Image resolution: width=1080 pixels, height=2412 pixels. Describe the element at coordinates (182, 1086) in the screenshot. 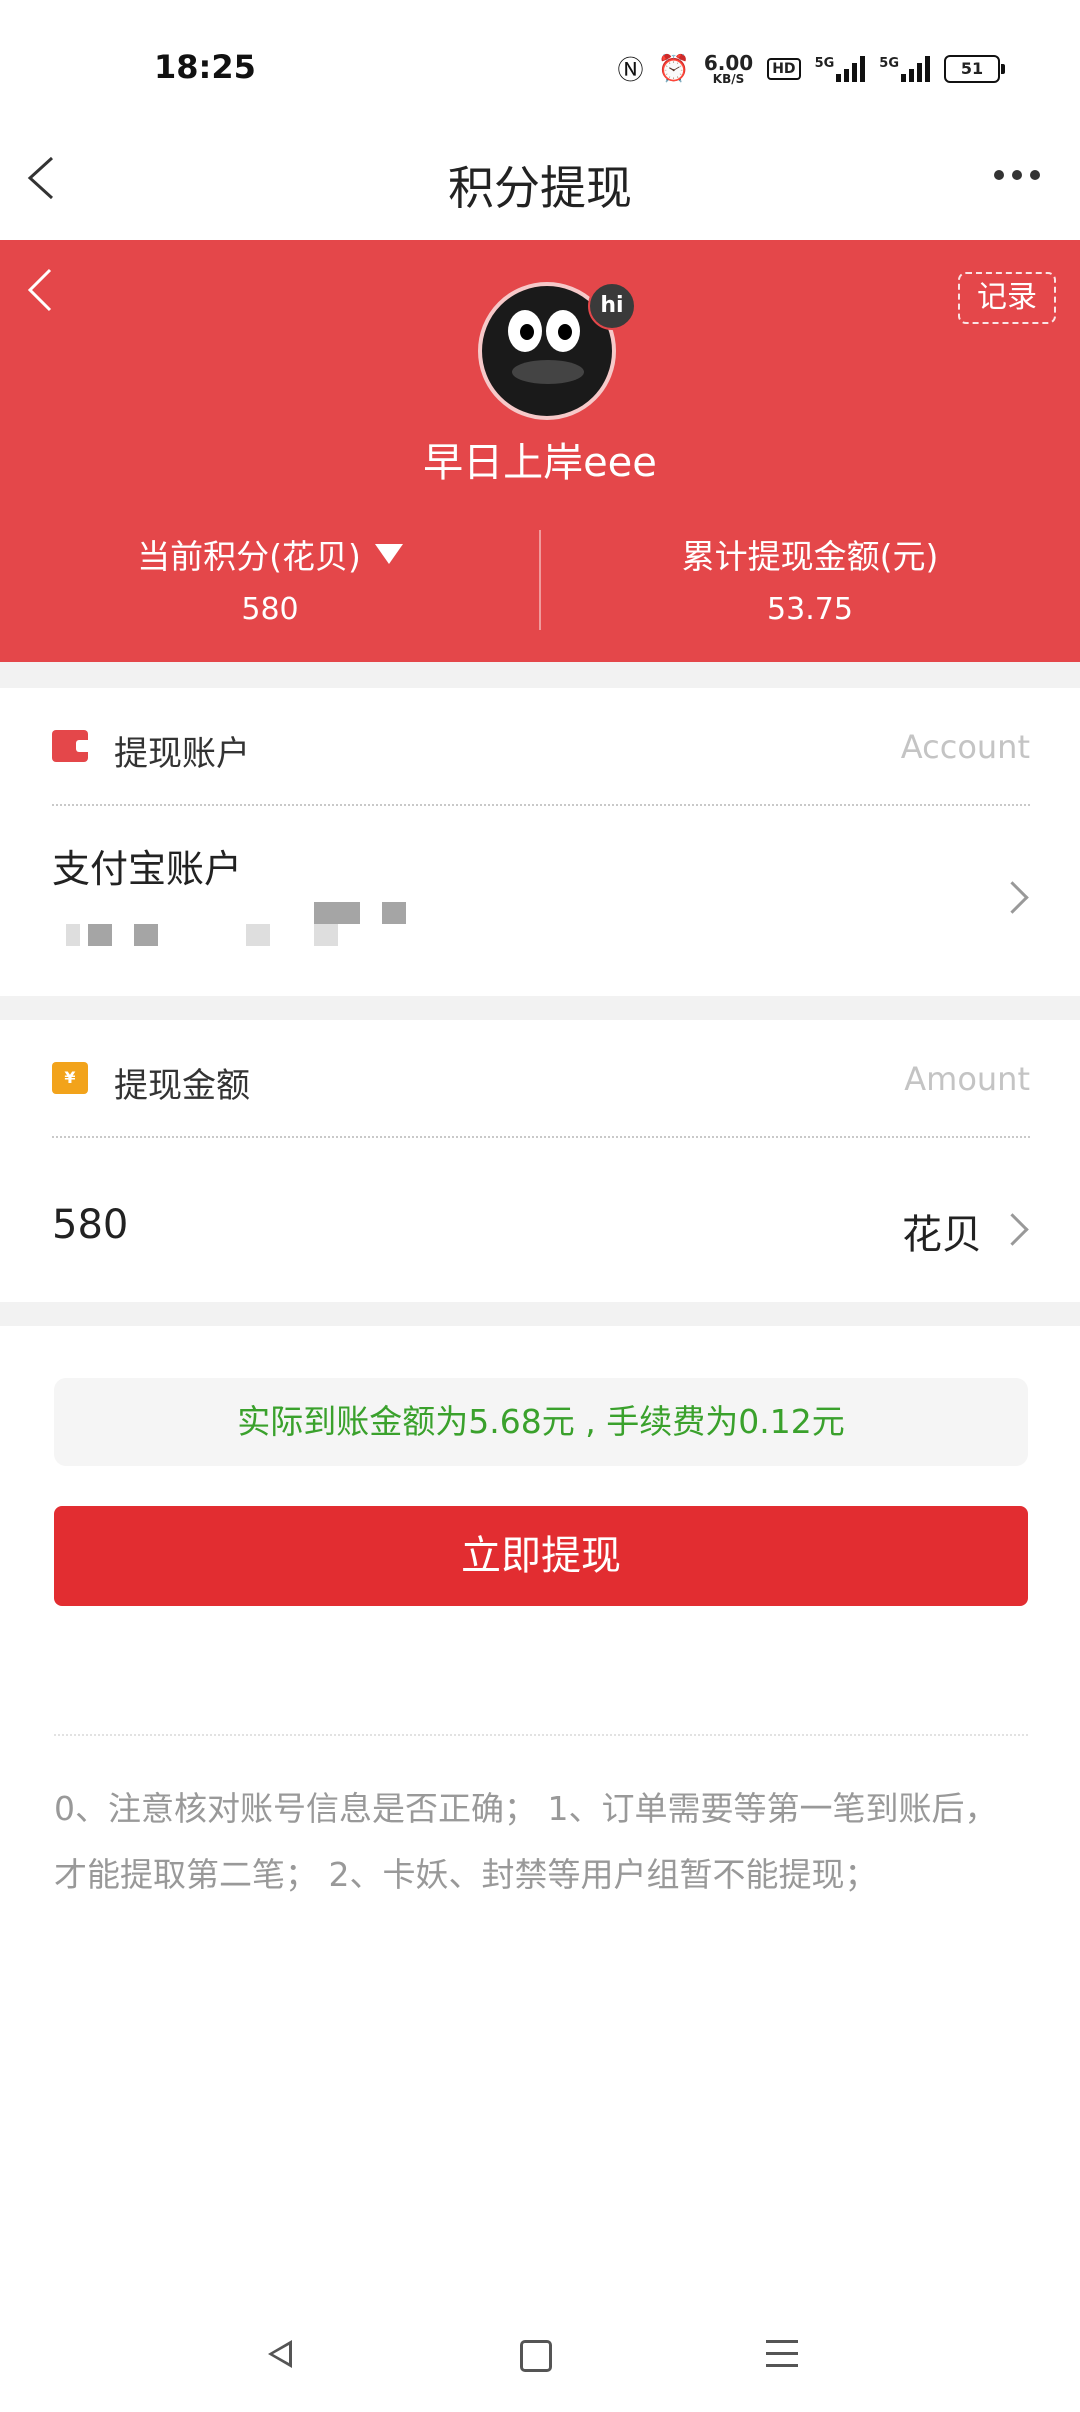

I see `amount-title: 提现金额` at that location.